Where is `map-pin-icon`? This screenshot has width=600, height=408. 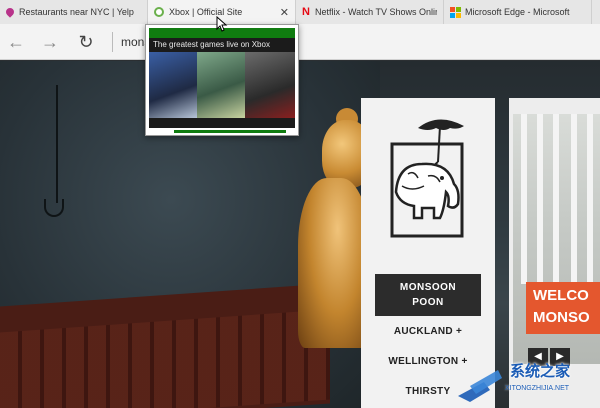
map-pin-icon is located at coordinates (10, 12).